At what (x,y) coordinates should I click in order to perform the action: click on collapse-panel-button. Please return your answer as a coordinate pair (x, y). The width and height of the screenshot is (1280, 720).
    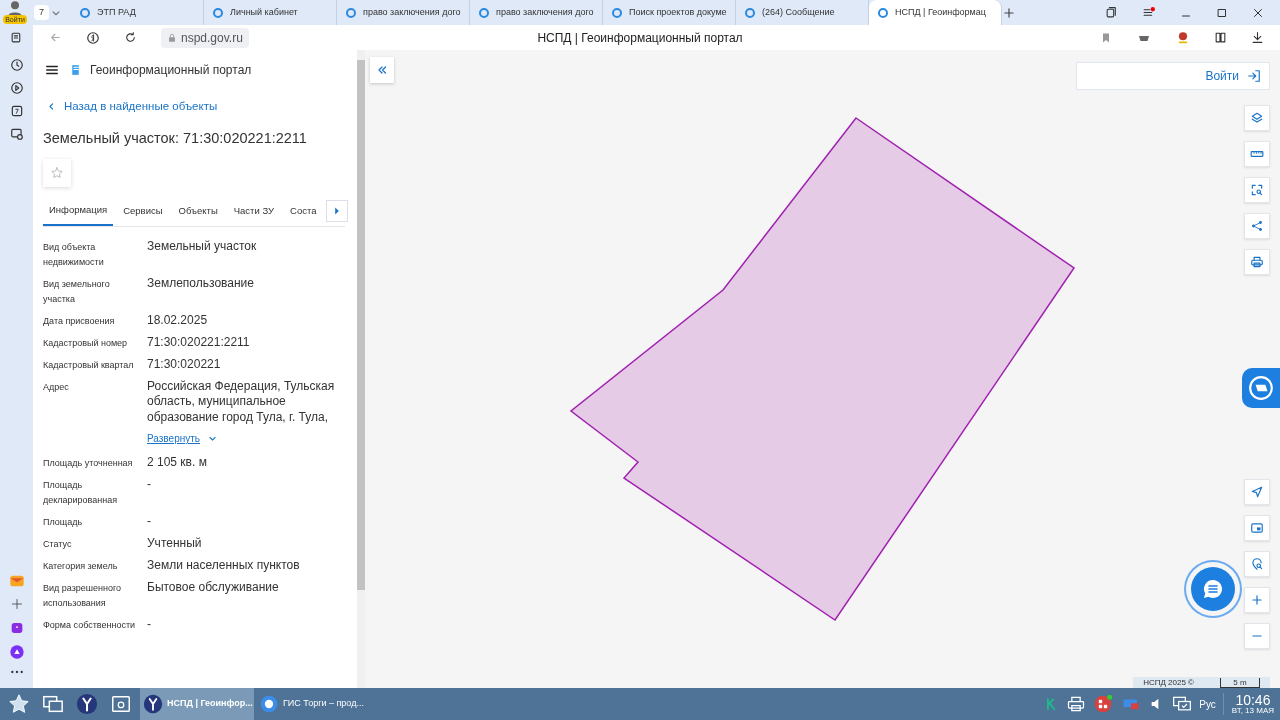
    Looking at the image, I should click on (382, 70).